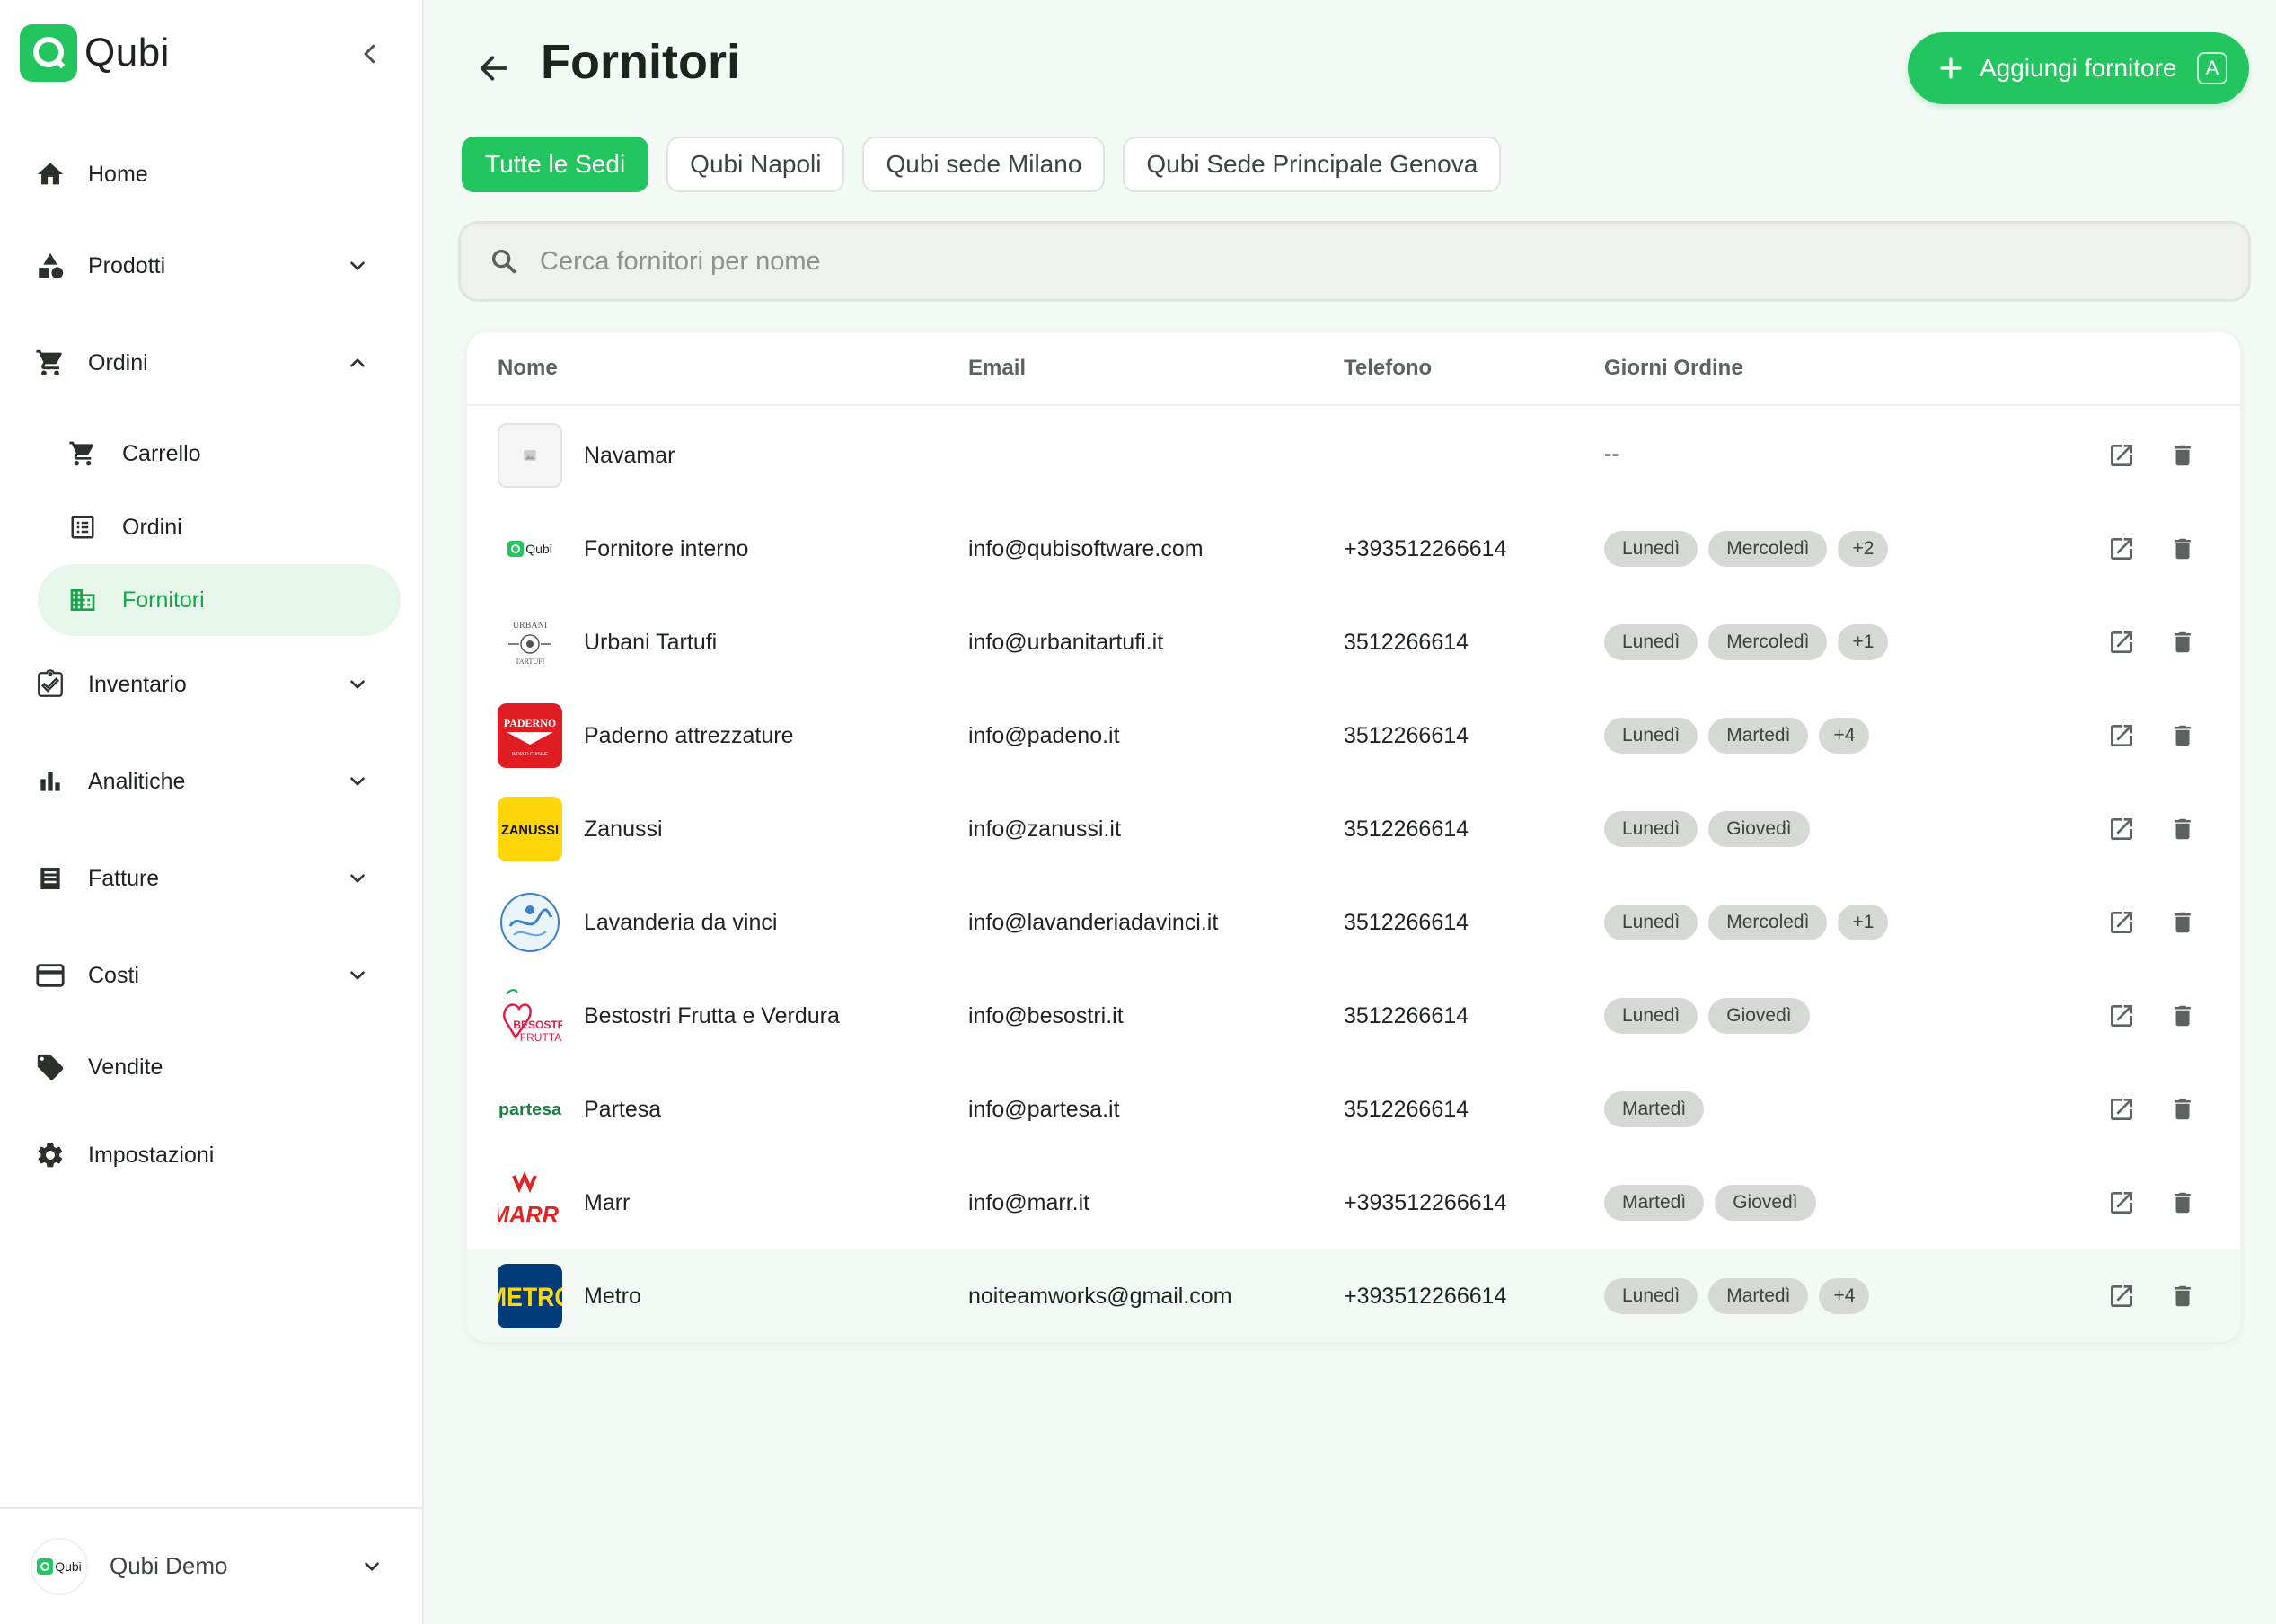 This screenshot has height=1624, width=2276. I want to click on table-row: Navamar --, so click(1353, 455).